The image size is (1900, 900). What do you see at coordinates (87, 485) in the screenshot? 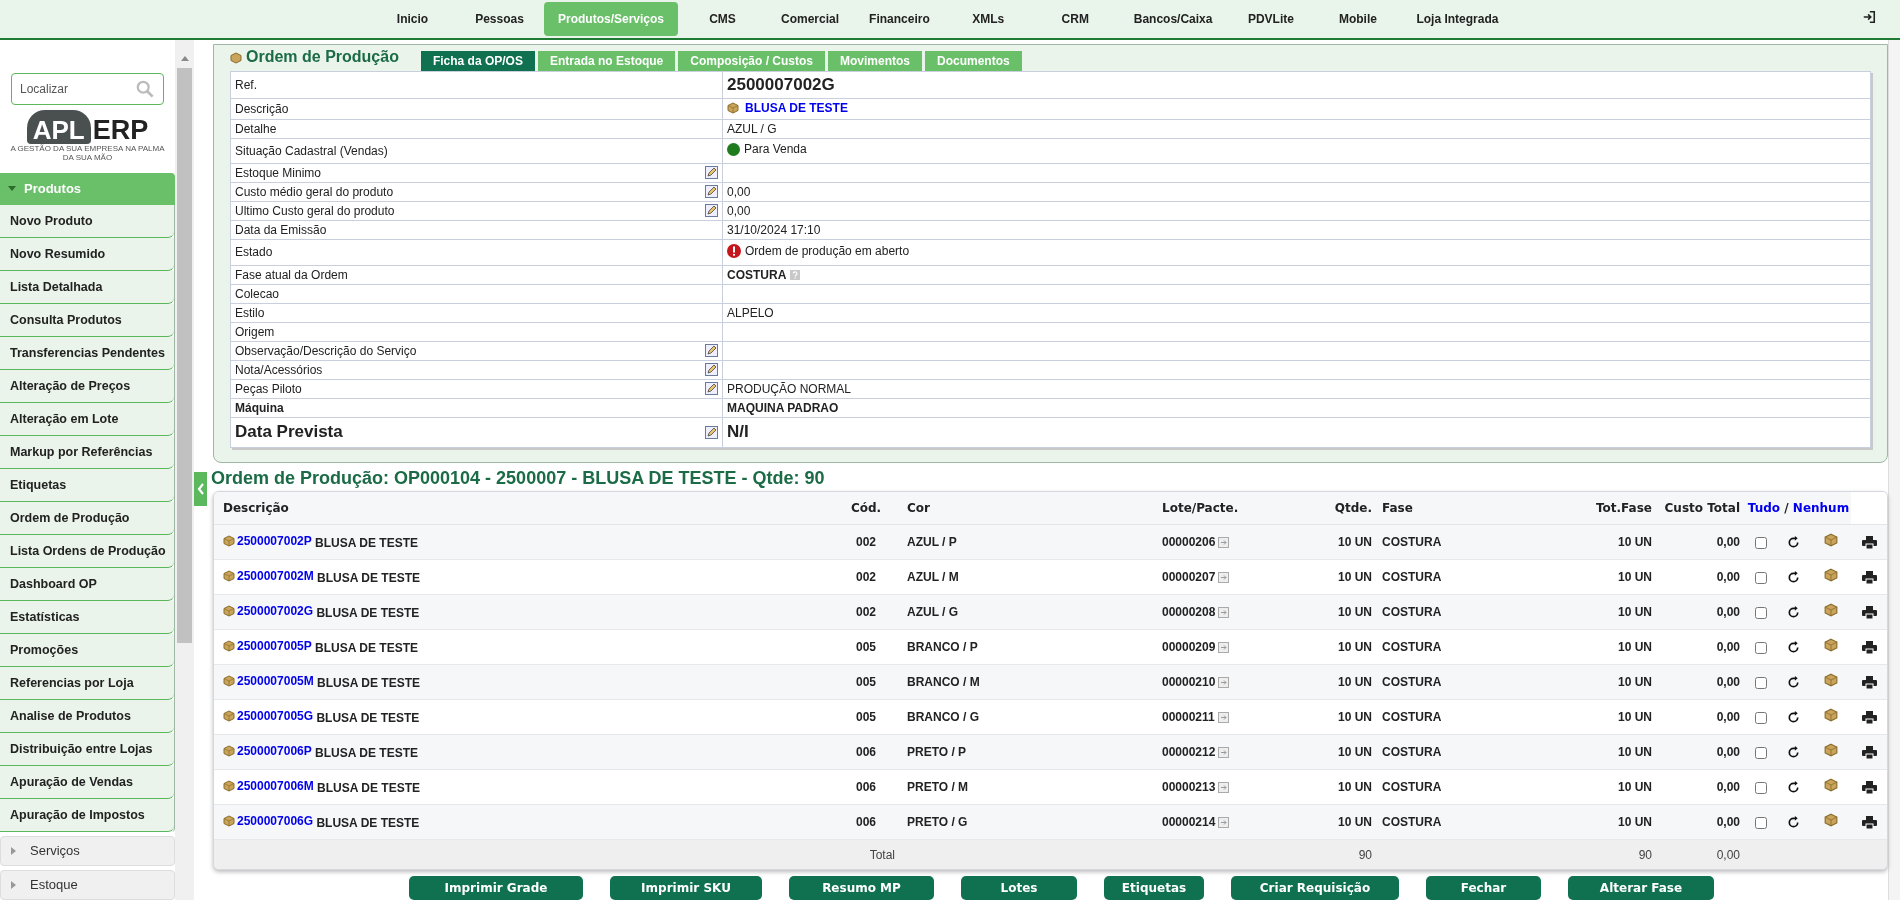
I see `menu-item: Etiquetas` at bounding box center [87, 485].